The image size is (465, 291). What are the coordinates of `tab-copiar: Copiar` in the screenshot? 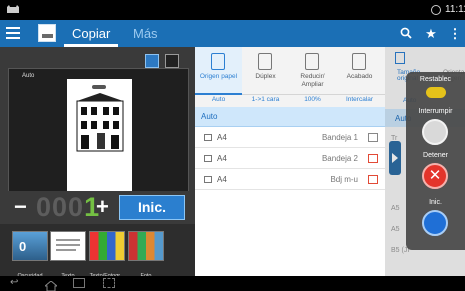 It's located at (91, 33).